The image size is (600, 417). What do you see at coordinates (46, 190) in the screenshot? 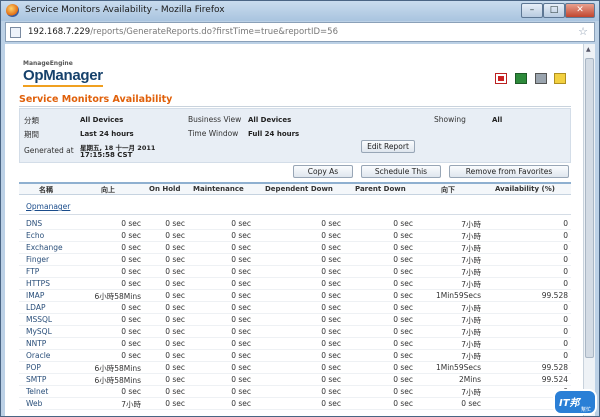
I see `col-header-name: 名稱` at bounding box center [46, 190].